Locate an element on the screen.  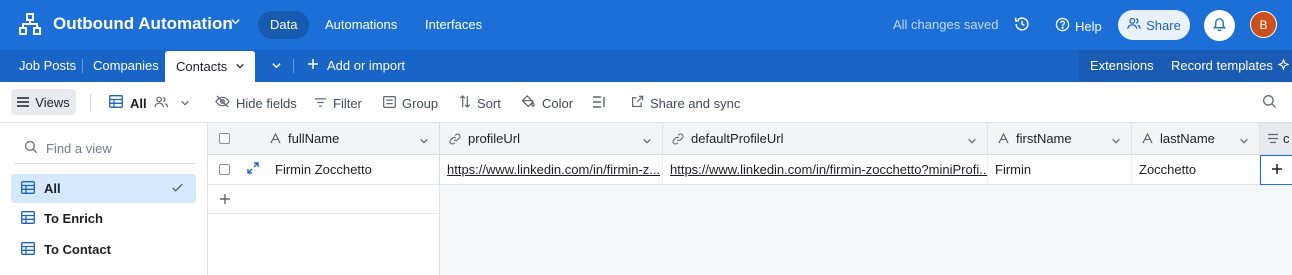
add-or-import-label: Add or import is located at coordinates (366, 65).